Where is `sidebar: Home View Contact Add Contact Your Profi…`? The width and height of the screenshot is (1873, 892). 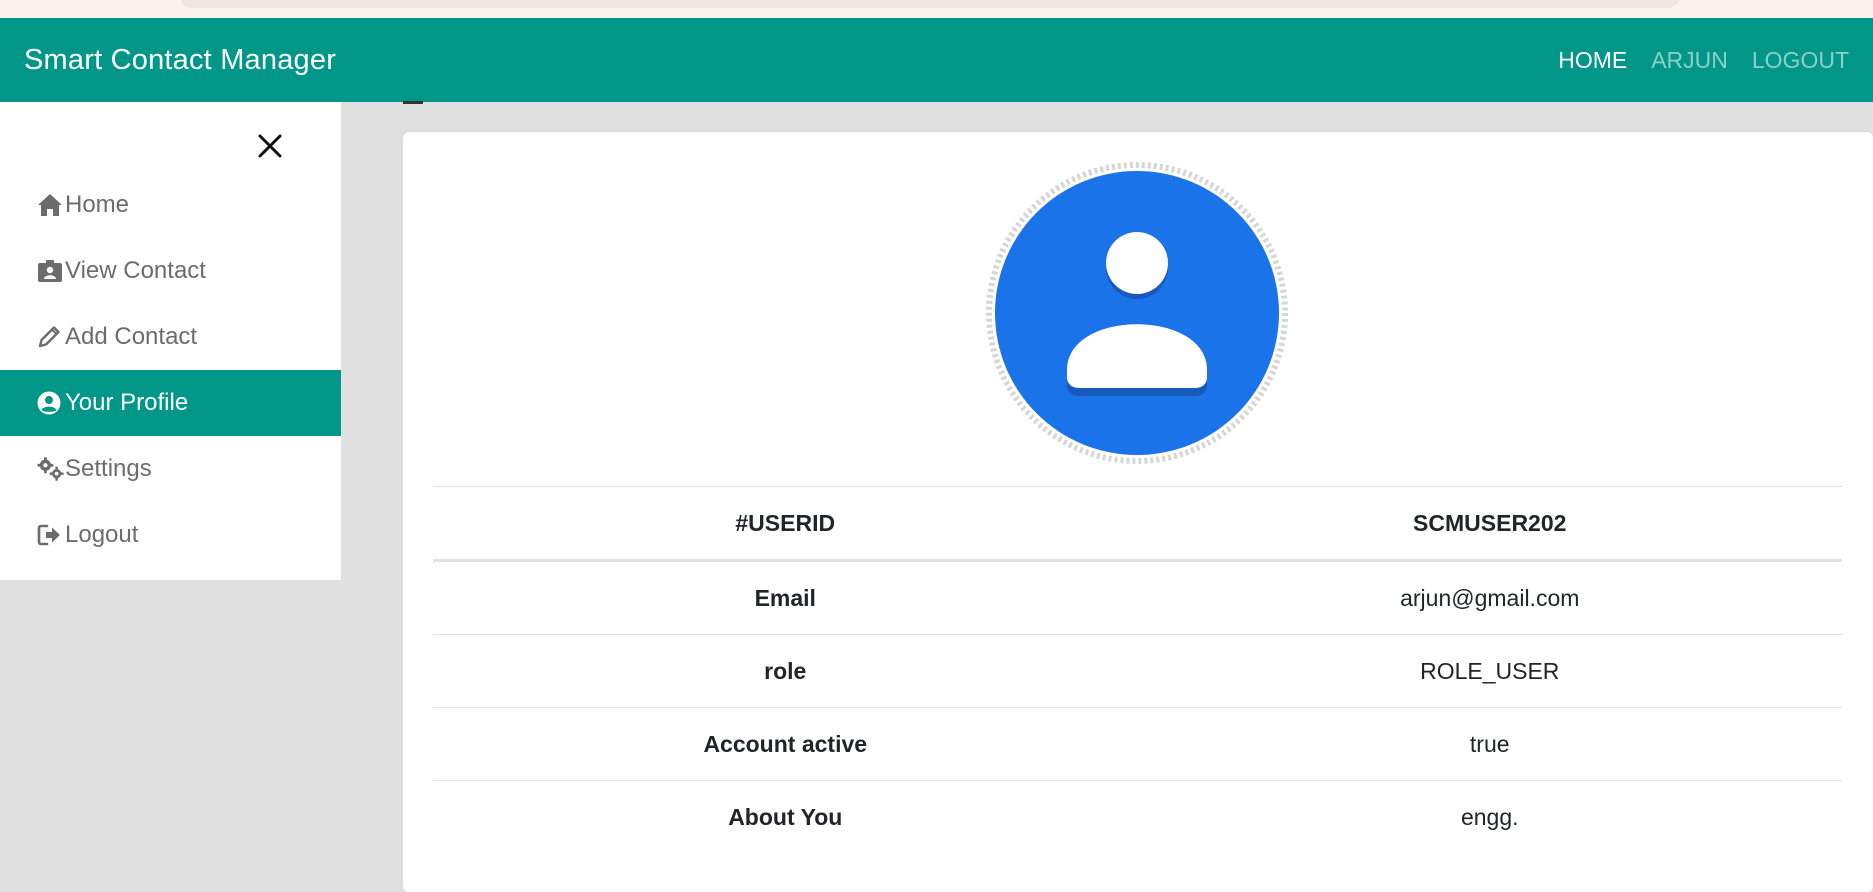 sidebar: Home View Contact Add Contact Your Profi… is located at coordinates (170, 341).